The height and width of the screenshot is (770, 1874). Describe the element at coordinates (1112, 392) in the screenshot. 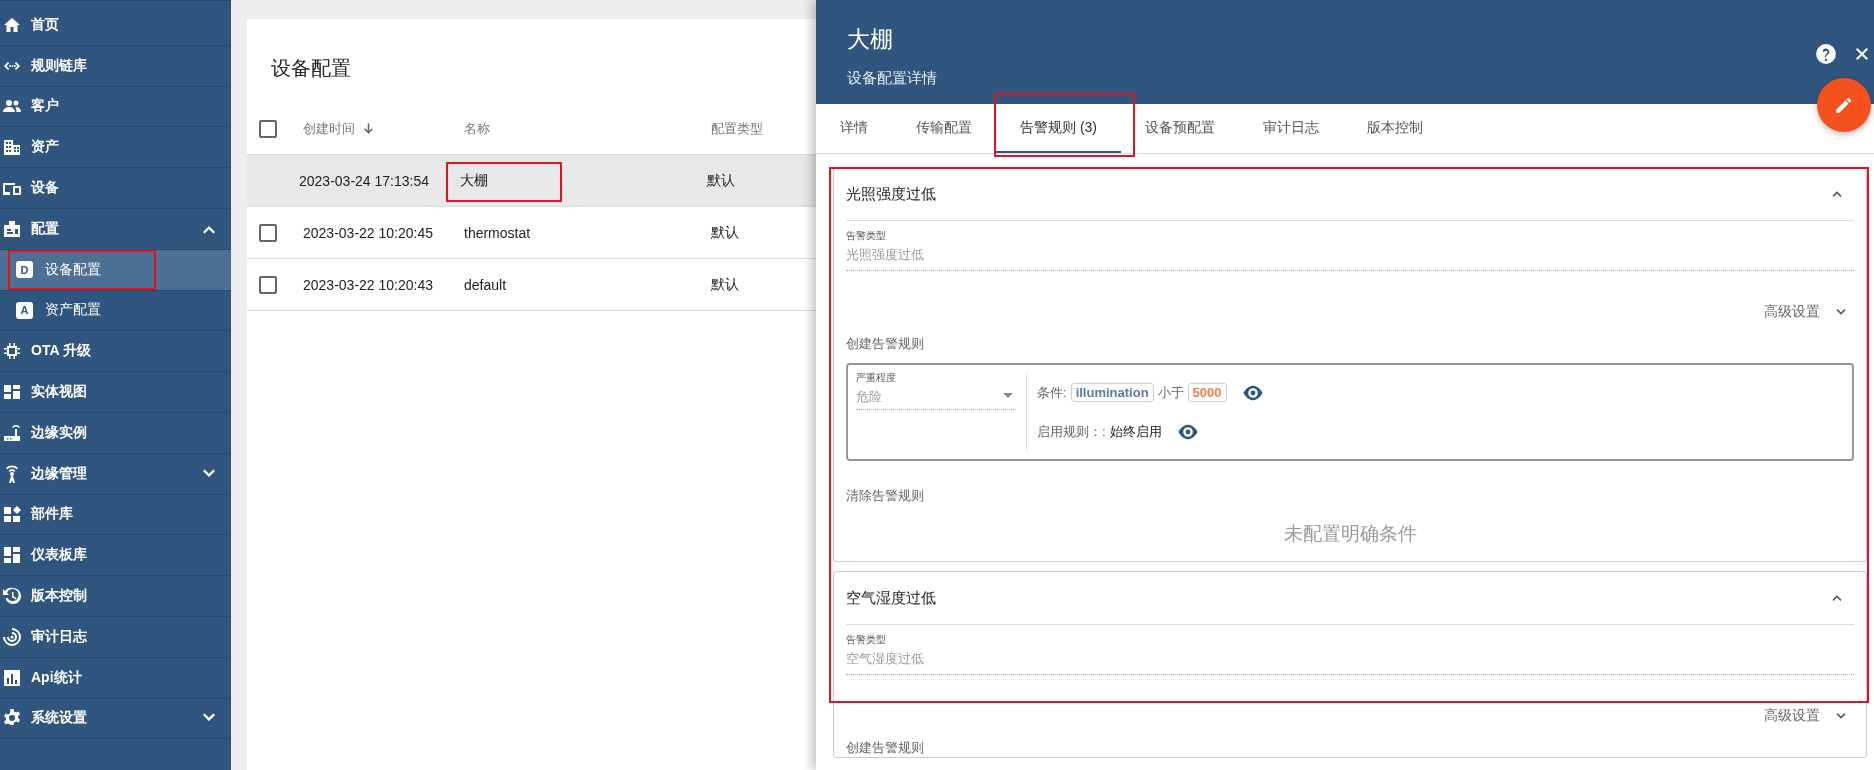

I see `key-chip: illumination` at that location.